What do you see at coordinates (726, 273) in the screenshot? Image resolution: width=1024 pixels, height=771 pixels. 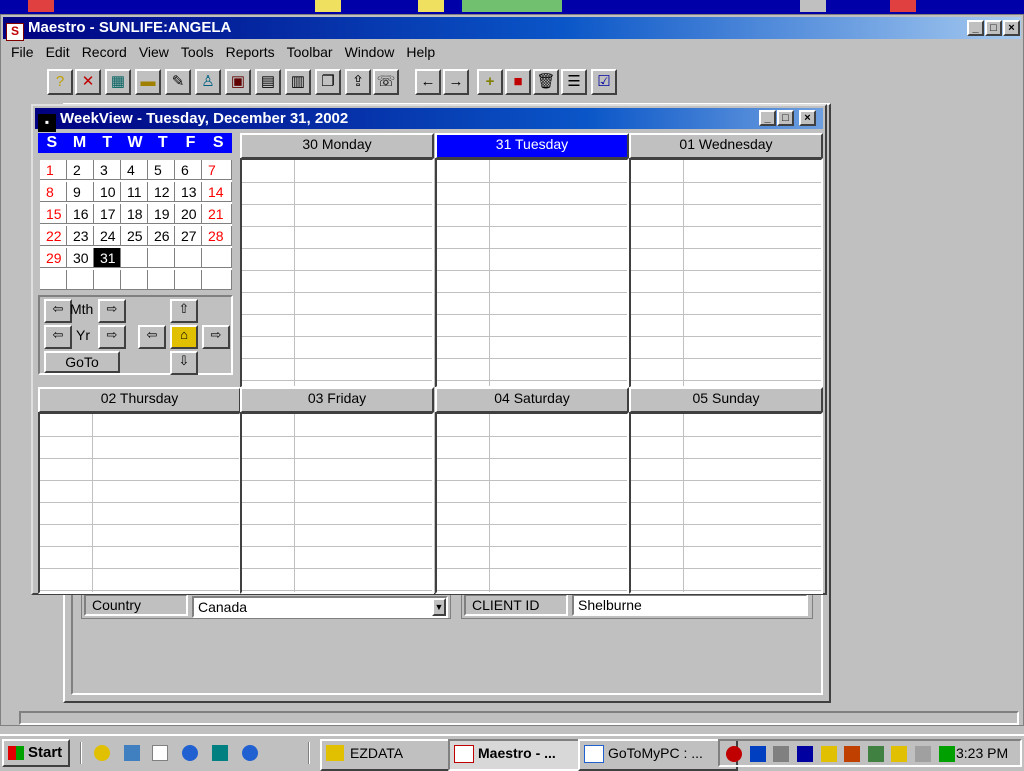 I see `day-slots-wednesday` at bounding box center [726, 273].